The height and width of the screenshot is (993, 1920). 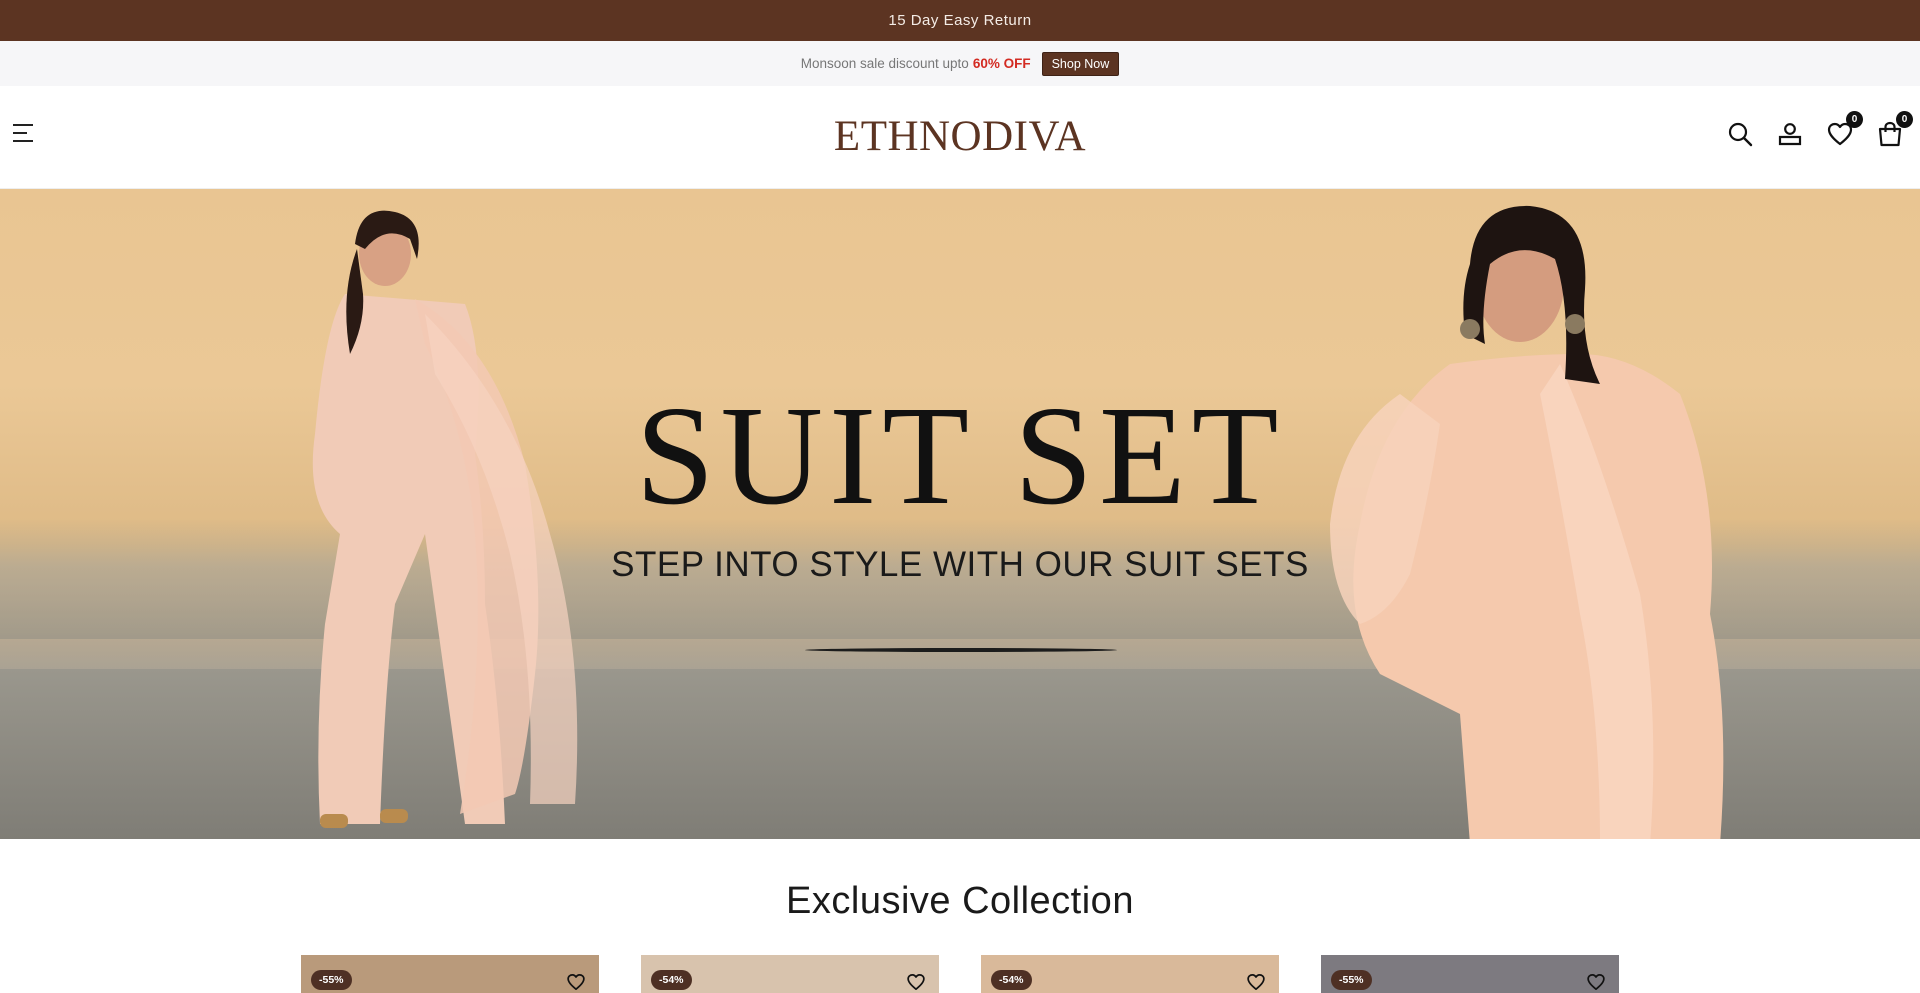 I want to click on section-title: Exclusive Collection, so click(x=960, y=901).